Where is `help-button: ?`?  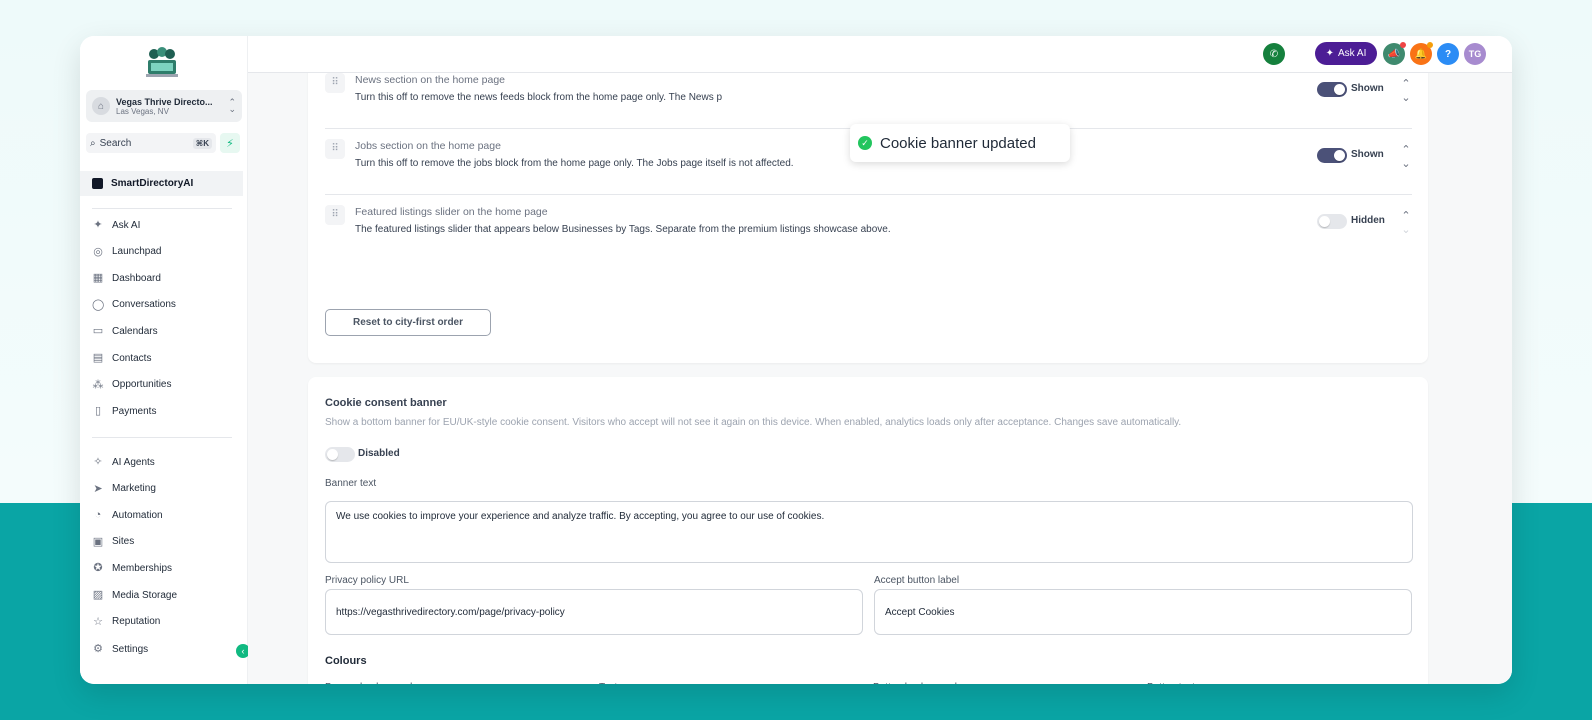 help-button: ? is located at coordinates (1448, 54).